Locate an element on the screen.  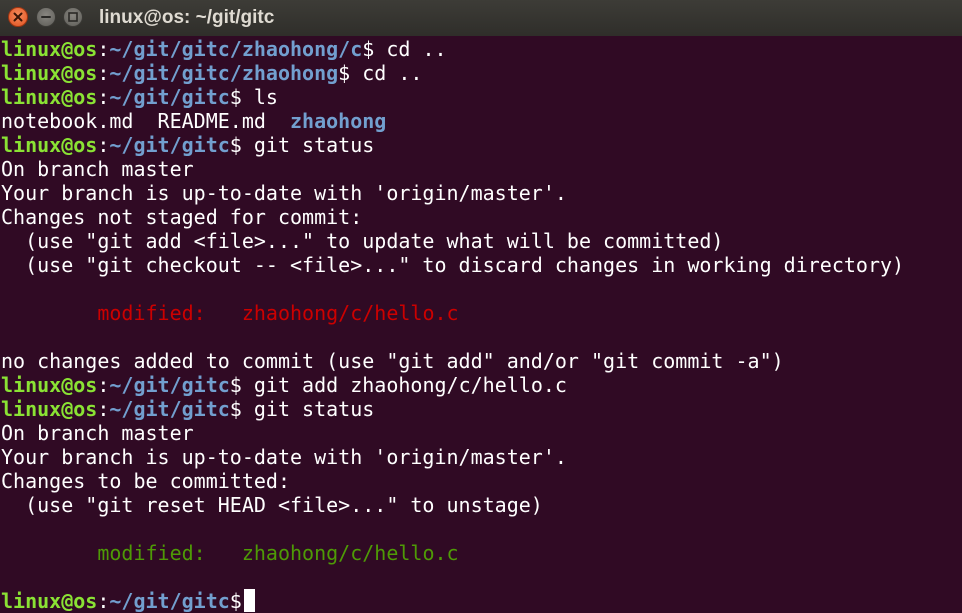
maximize-button is located at coordinates (73, 17).